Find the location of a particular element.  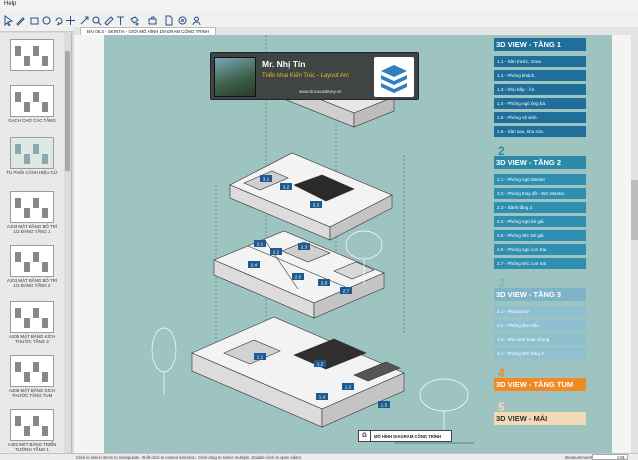

room-label: 3.2 is located at coordinates (286, 186).